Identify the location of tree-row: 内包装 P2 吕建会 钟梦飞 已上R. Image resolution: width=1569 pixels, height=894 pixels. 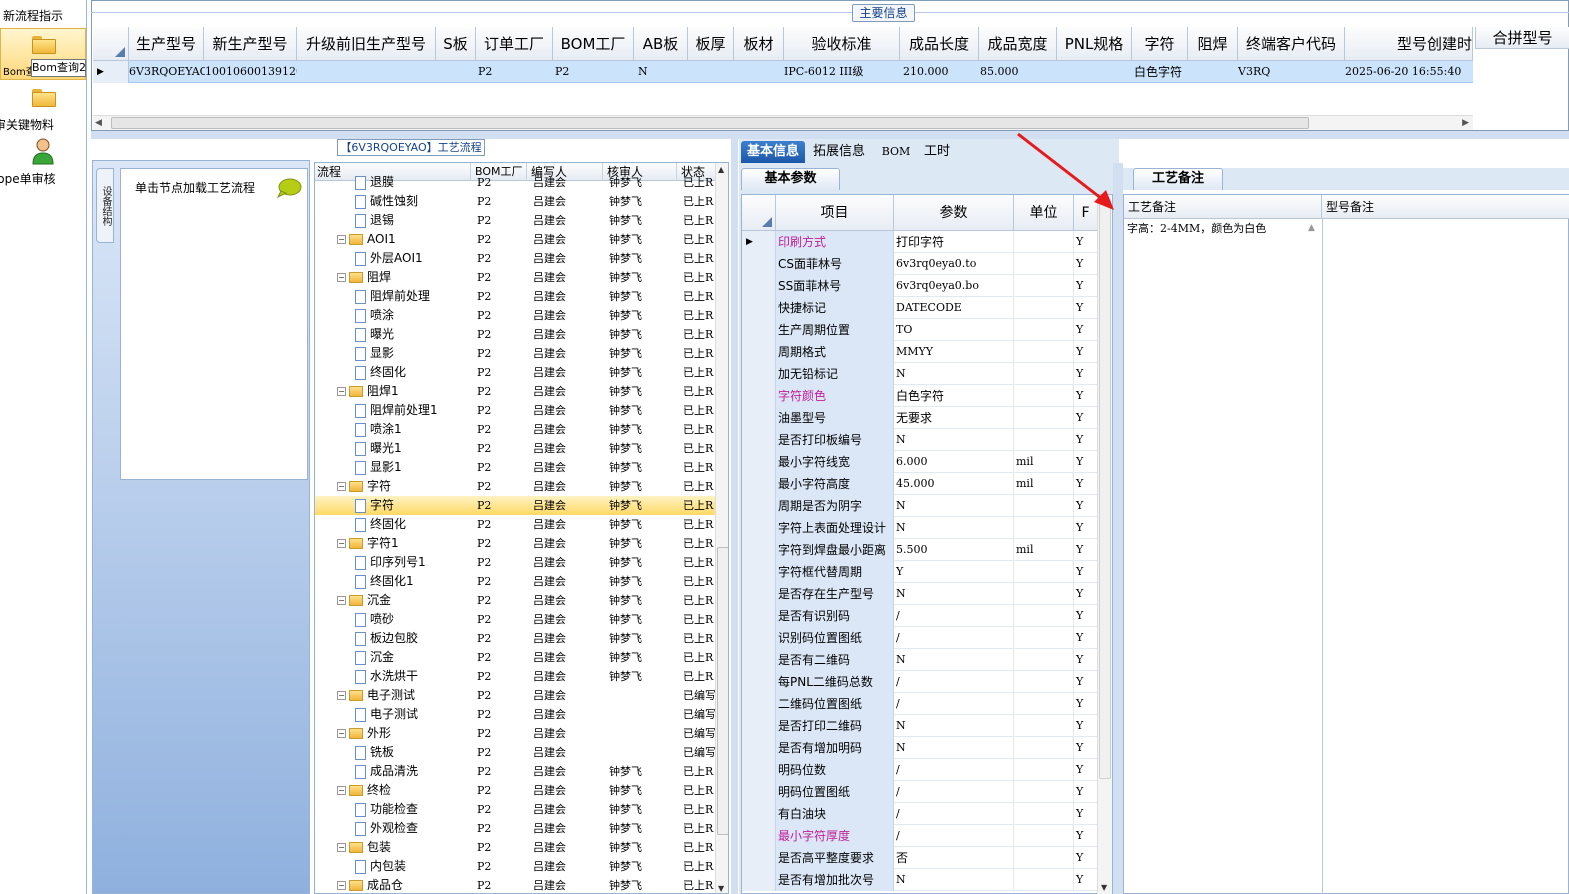
(521, 866).